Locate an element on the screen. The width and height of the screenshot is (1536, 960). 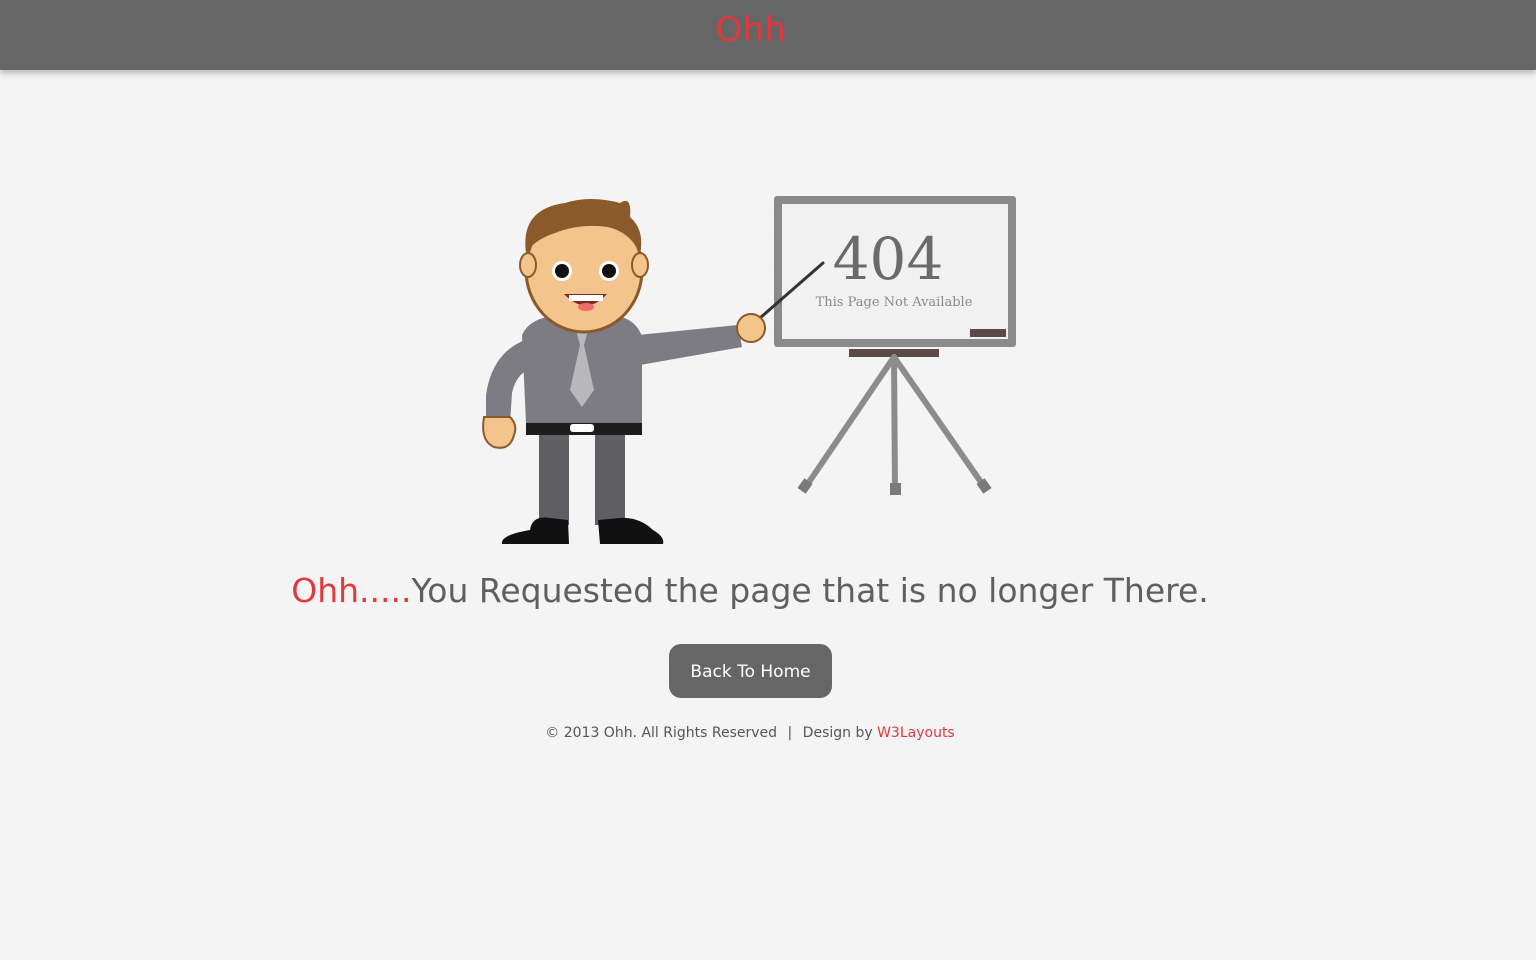
board-caption-text: This Page Not Available is located at coordinates (894, 302).